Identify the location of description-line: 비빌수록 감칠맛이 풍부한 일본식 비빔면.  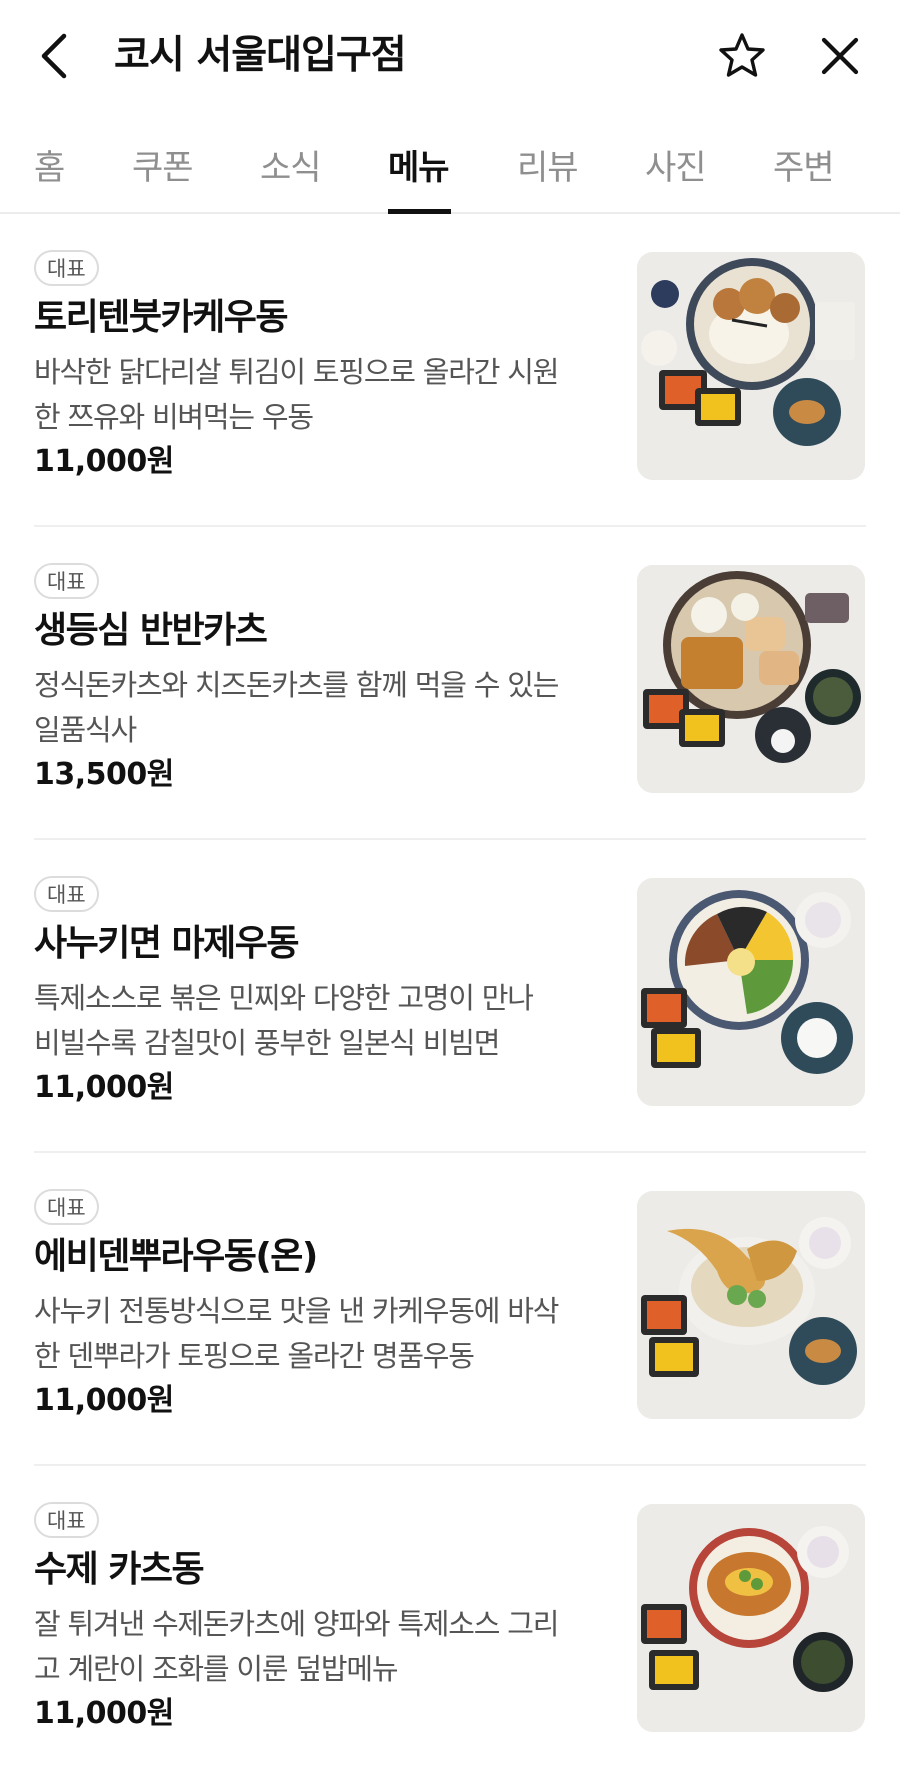
(267, 1043).